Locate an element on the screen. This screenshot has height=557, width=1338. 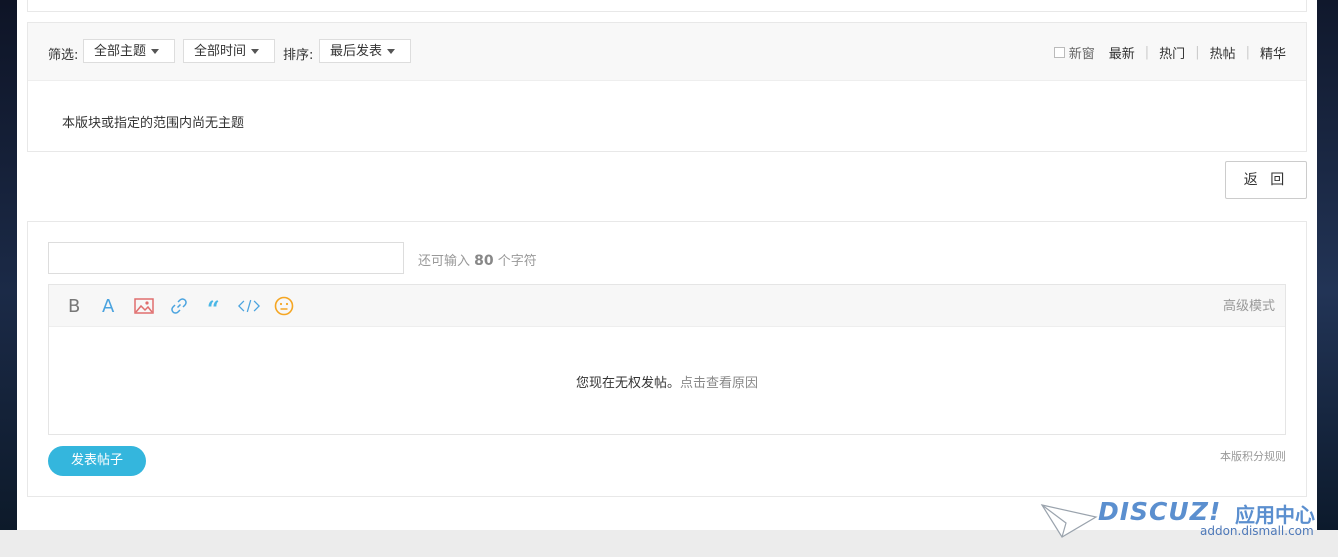
credit-rules-link: 本版积分规则 is located at coordinates (1253, 456).